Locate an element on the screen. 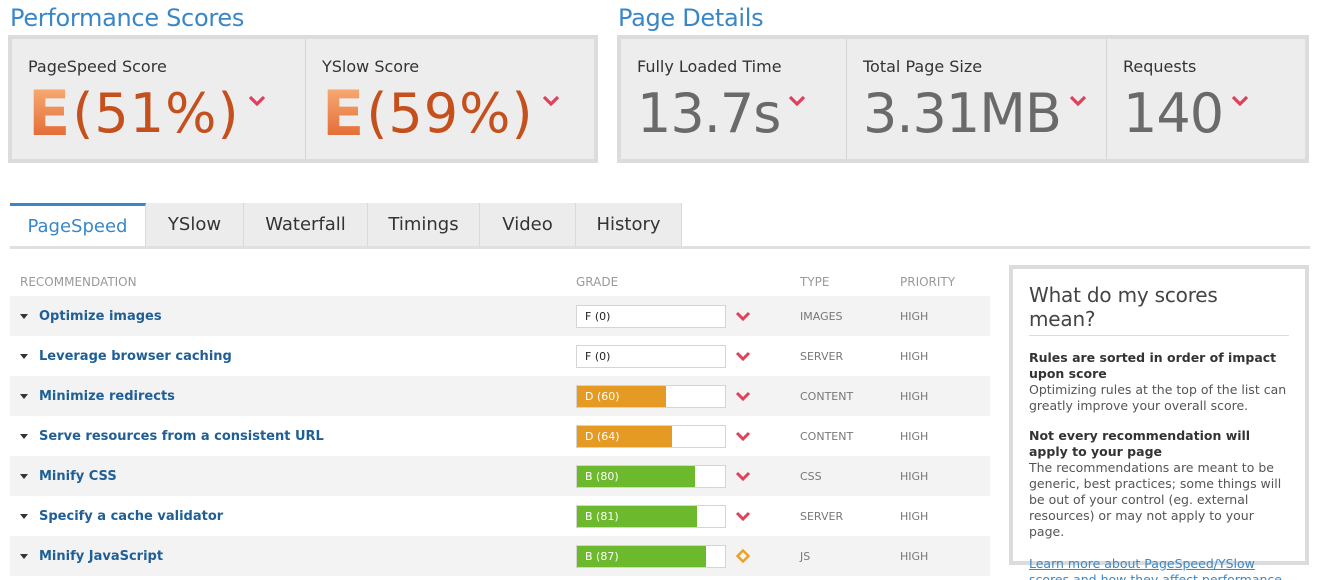 The height and width of the screenshot is (580, 1320). help-title: What do my scores mean? is located at coordinates (1159, 309).